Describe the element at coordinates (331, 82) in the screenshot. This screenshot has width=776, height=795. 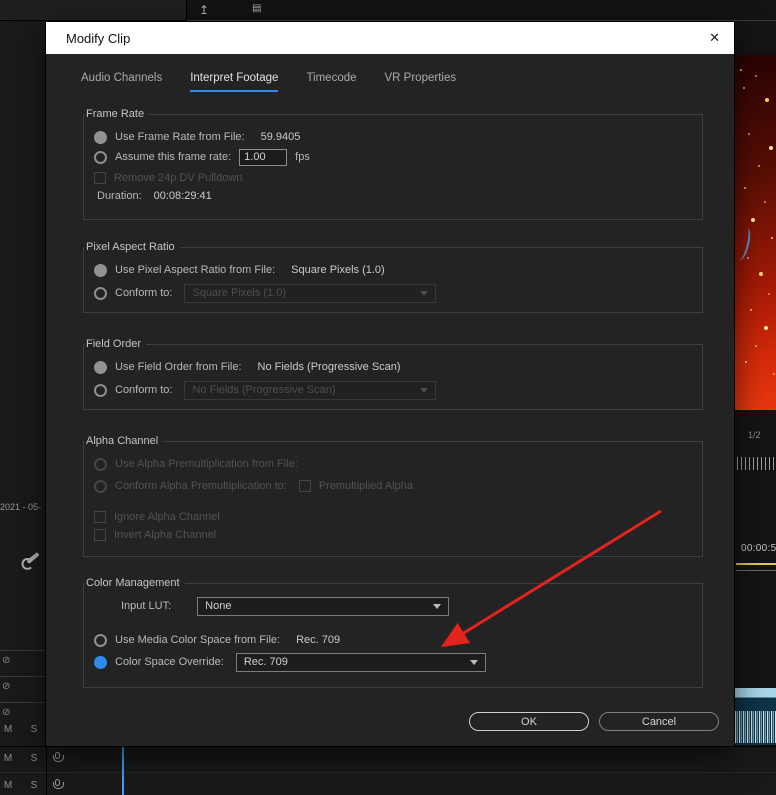
I see `tab-timecode: Timecode` at that location.